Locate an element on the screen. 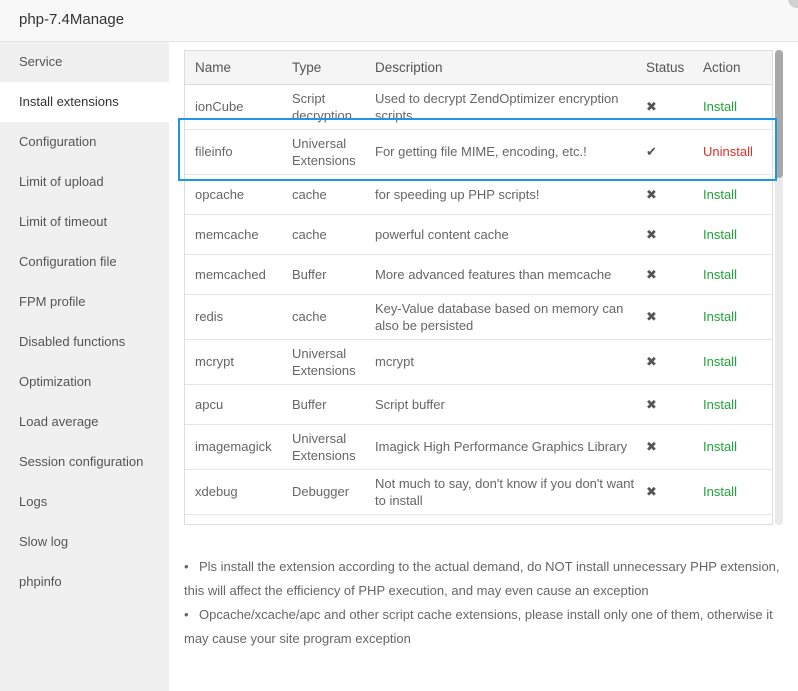  table-scrollbar is located at coordinates (779, 287).